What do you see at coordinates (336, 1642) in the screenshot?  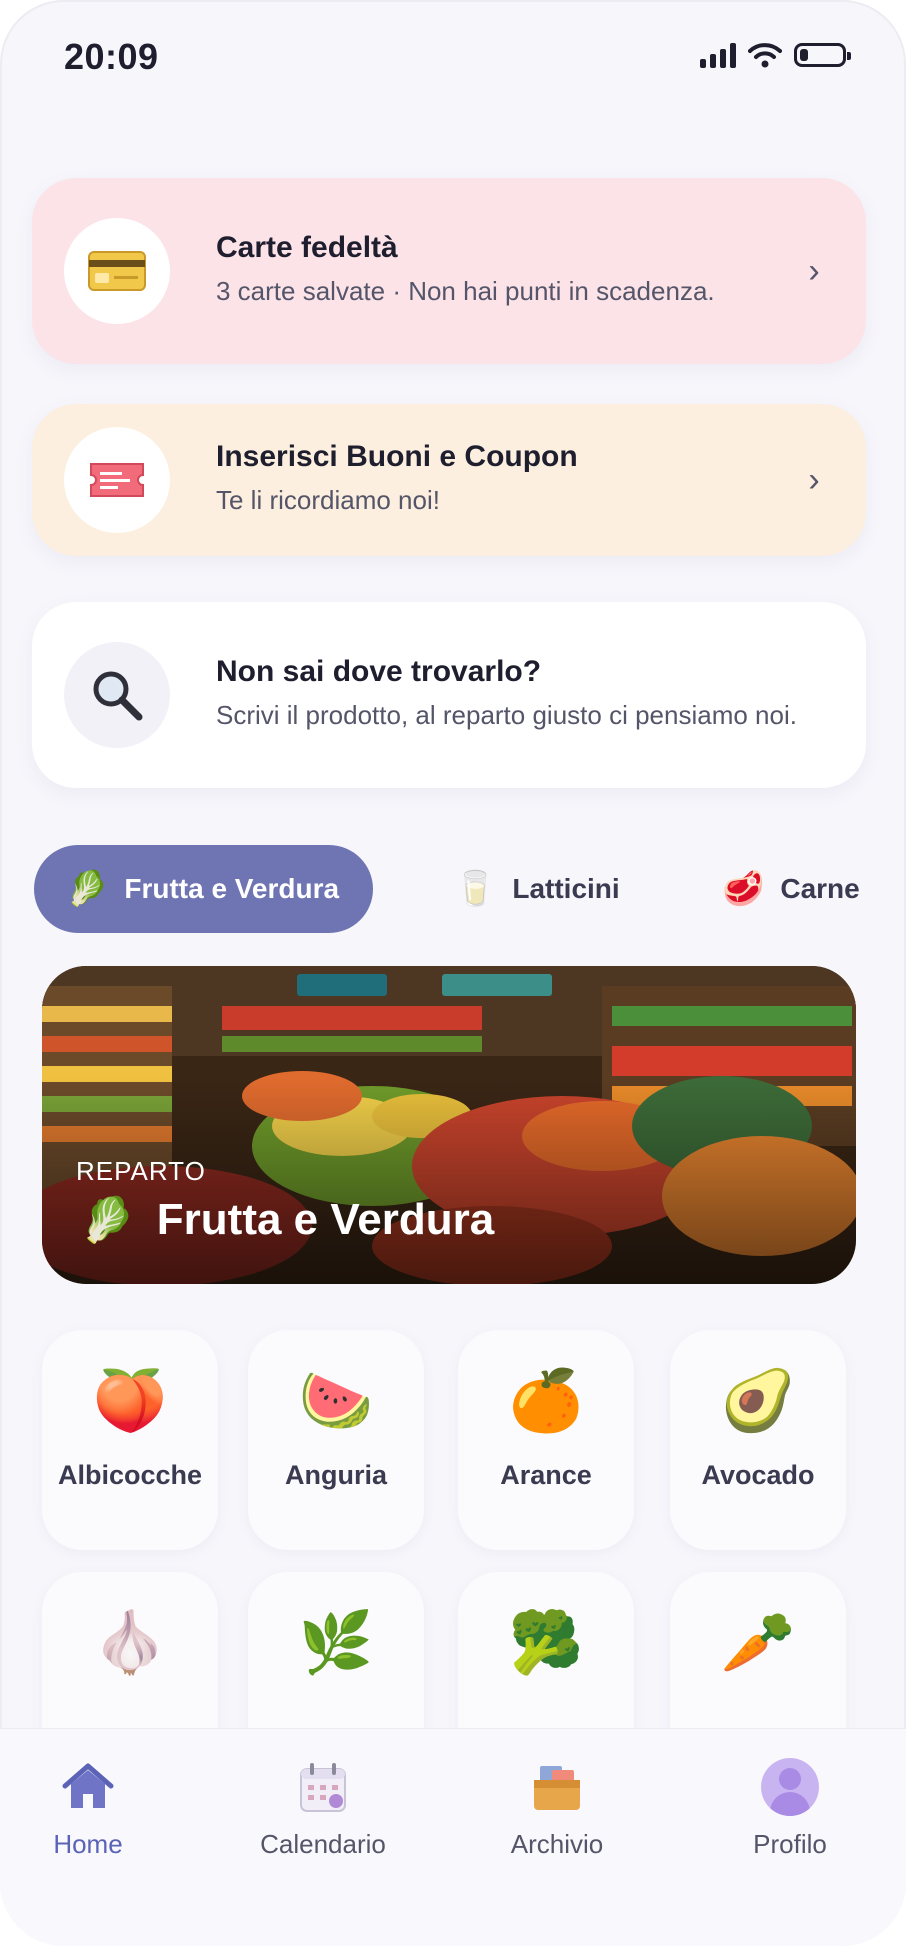 I see `herb-icon: 🌿` at bounding box center [336, 1642].